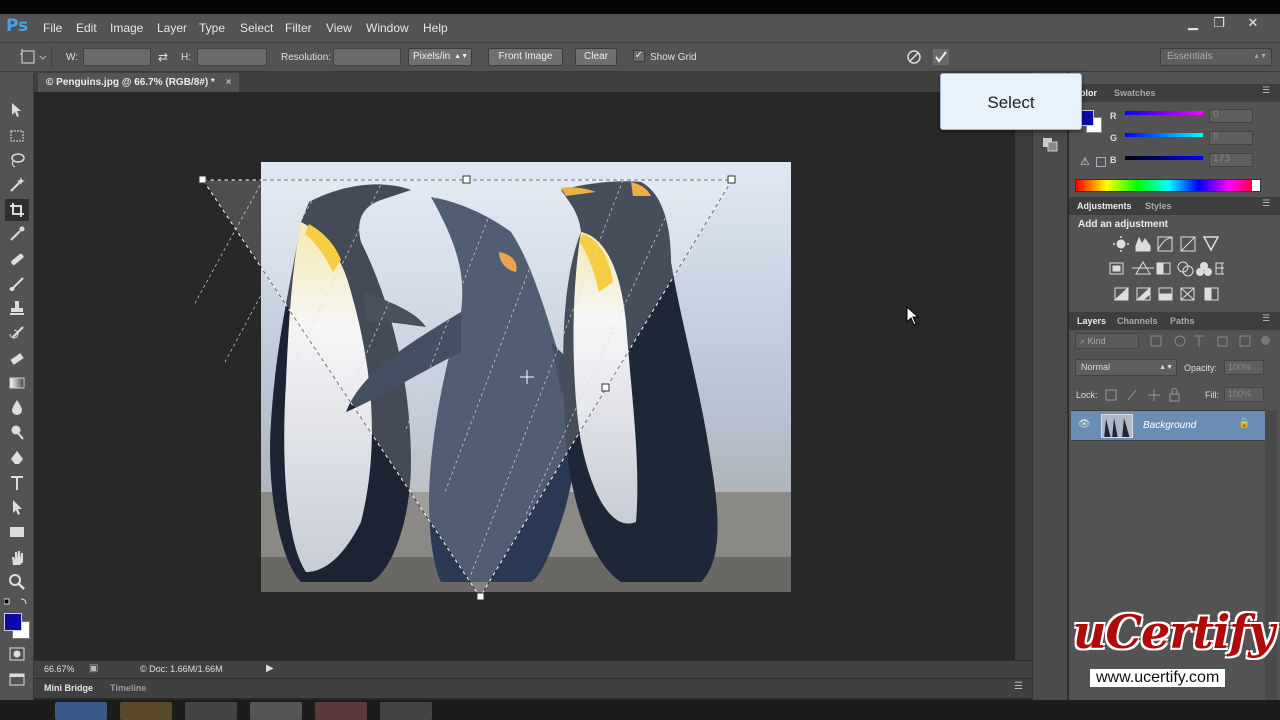 This screenshot has height=720, width=1280. I want to click on layer-row-background: 👁 Background 🔒, so click(1168, 425).